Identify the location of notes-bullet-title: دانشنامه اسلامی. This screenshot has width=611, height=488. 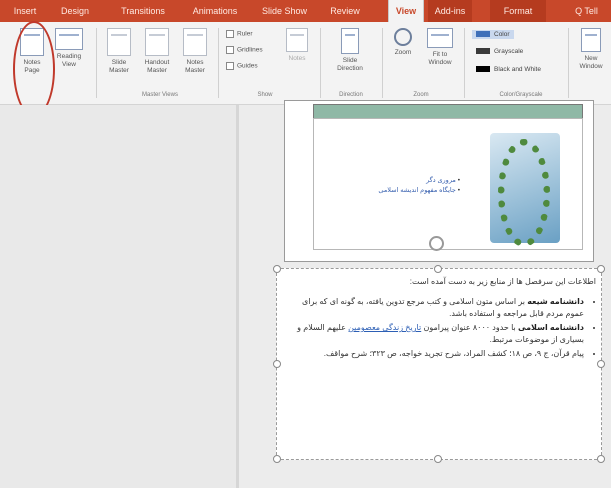
(550, 327).